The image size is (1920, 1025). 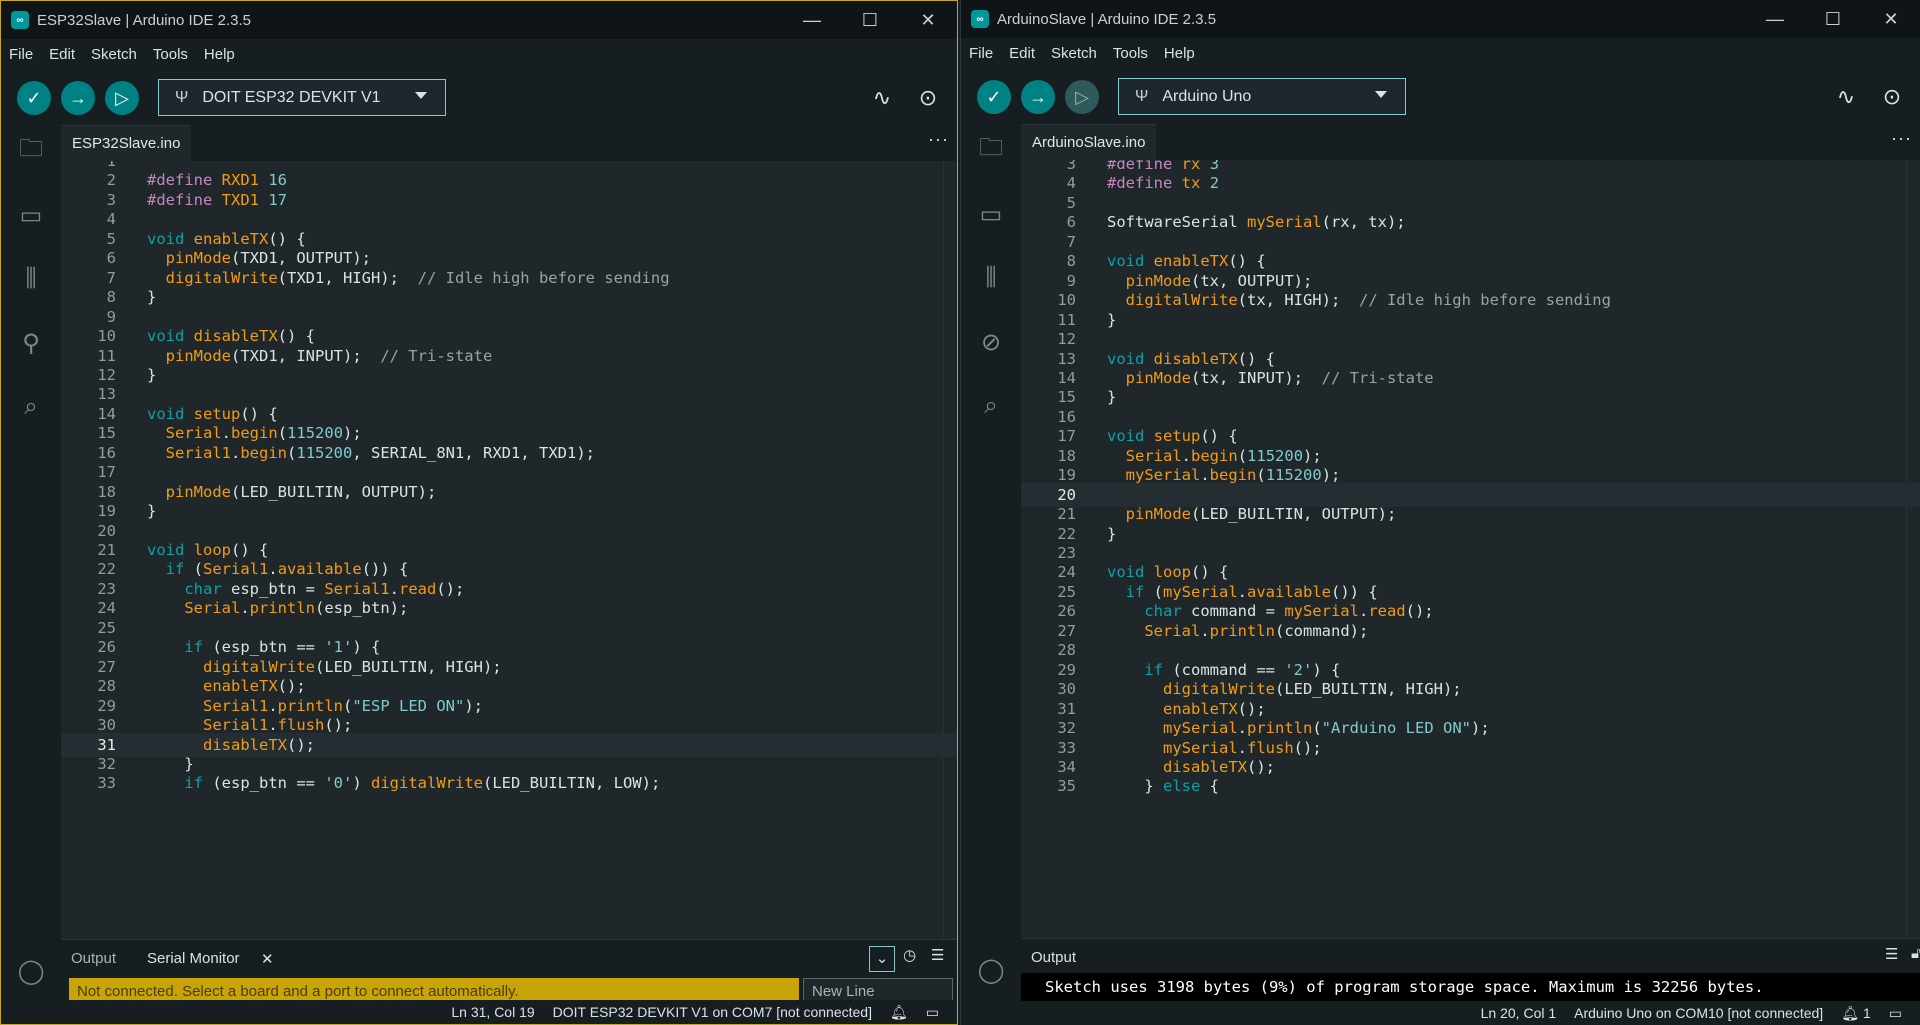 What do you see at coordinates (126, 143) in the screenshot?
I see `tab-esp32slave: ESP32Slave.ino` at bounding box center [126, 143].